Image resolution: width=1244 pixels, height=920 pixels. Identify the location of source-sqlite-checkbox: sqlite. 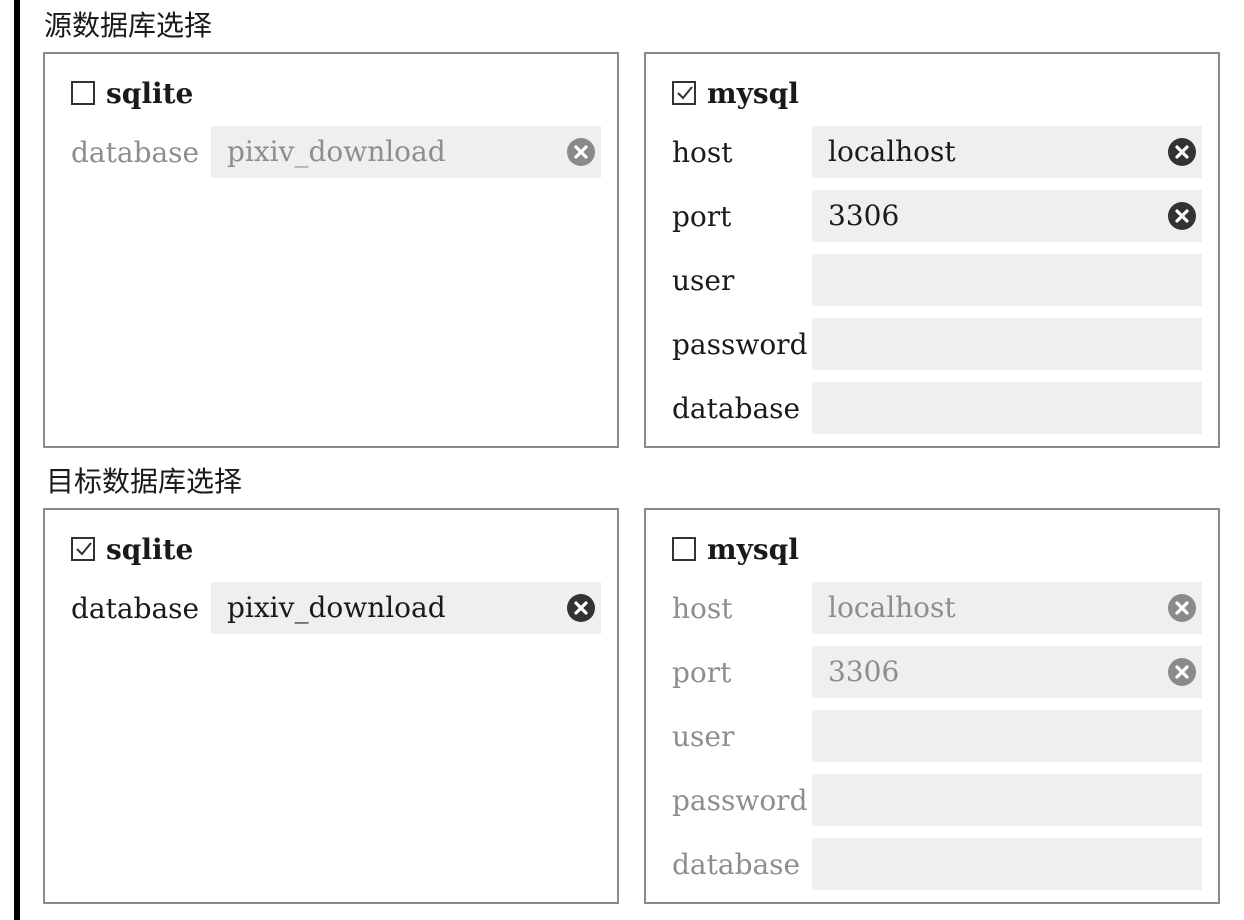
(132, 93).